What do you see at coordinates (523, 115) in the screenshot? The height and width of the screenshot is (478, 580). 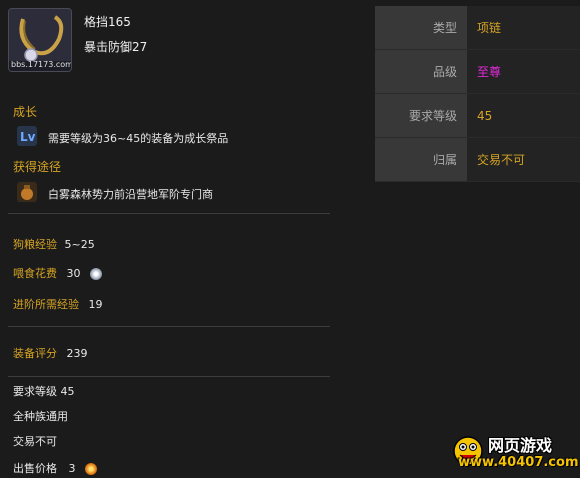 I see `info-value-level: 45` at bounding box center [523, 115].